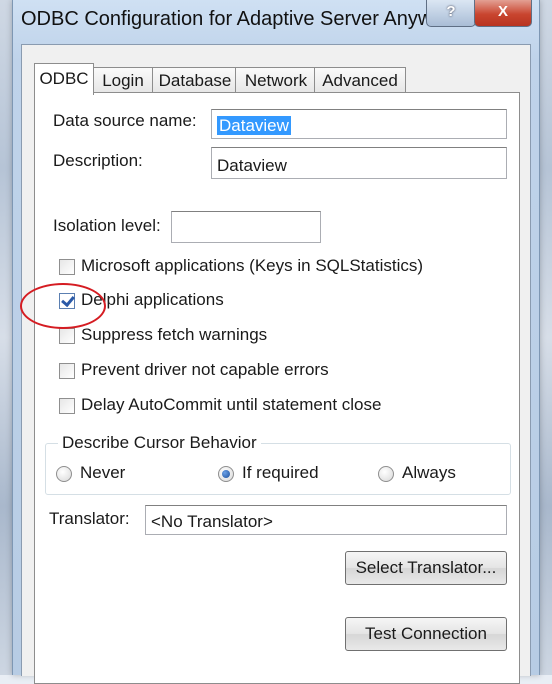  I want to click on tab-database: Database, so click(195, 80).